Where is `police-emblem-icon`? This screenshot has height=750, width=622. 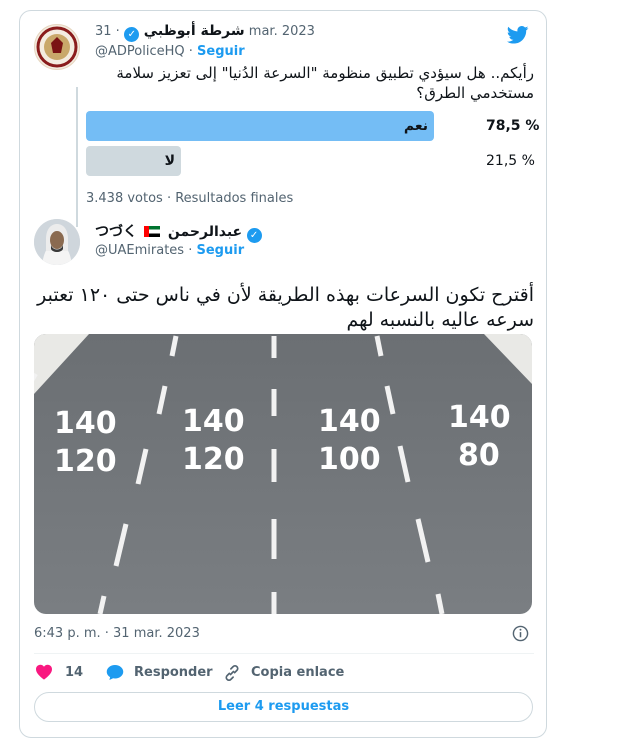 police-emblem-icon is located at coordinates (57, 47).